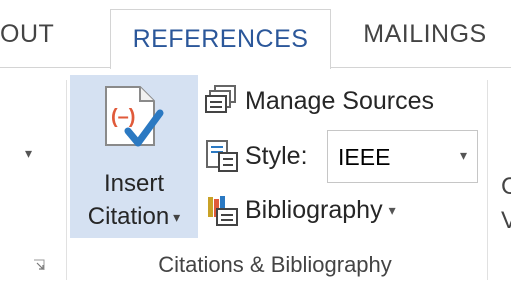 The width and height of the screenshot is (511, 287). What do you see at coordinates (506, 204) in the screenshot?
I see `cut-off-group-text: C V` at bounding box center [506, 204].